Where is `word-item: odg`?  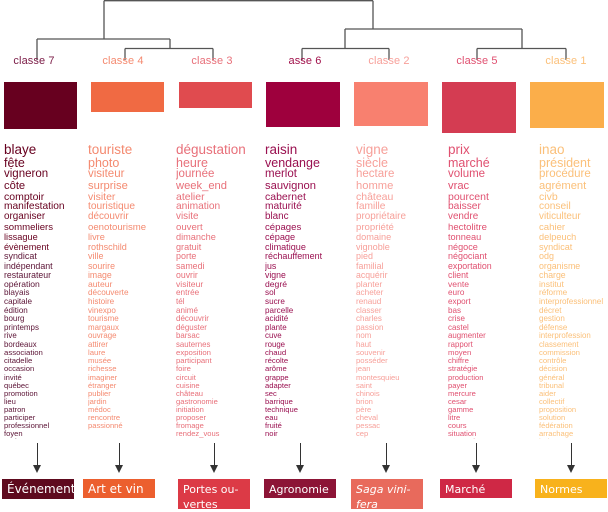
word-item: odg is located at coordinates (546, 256).